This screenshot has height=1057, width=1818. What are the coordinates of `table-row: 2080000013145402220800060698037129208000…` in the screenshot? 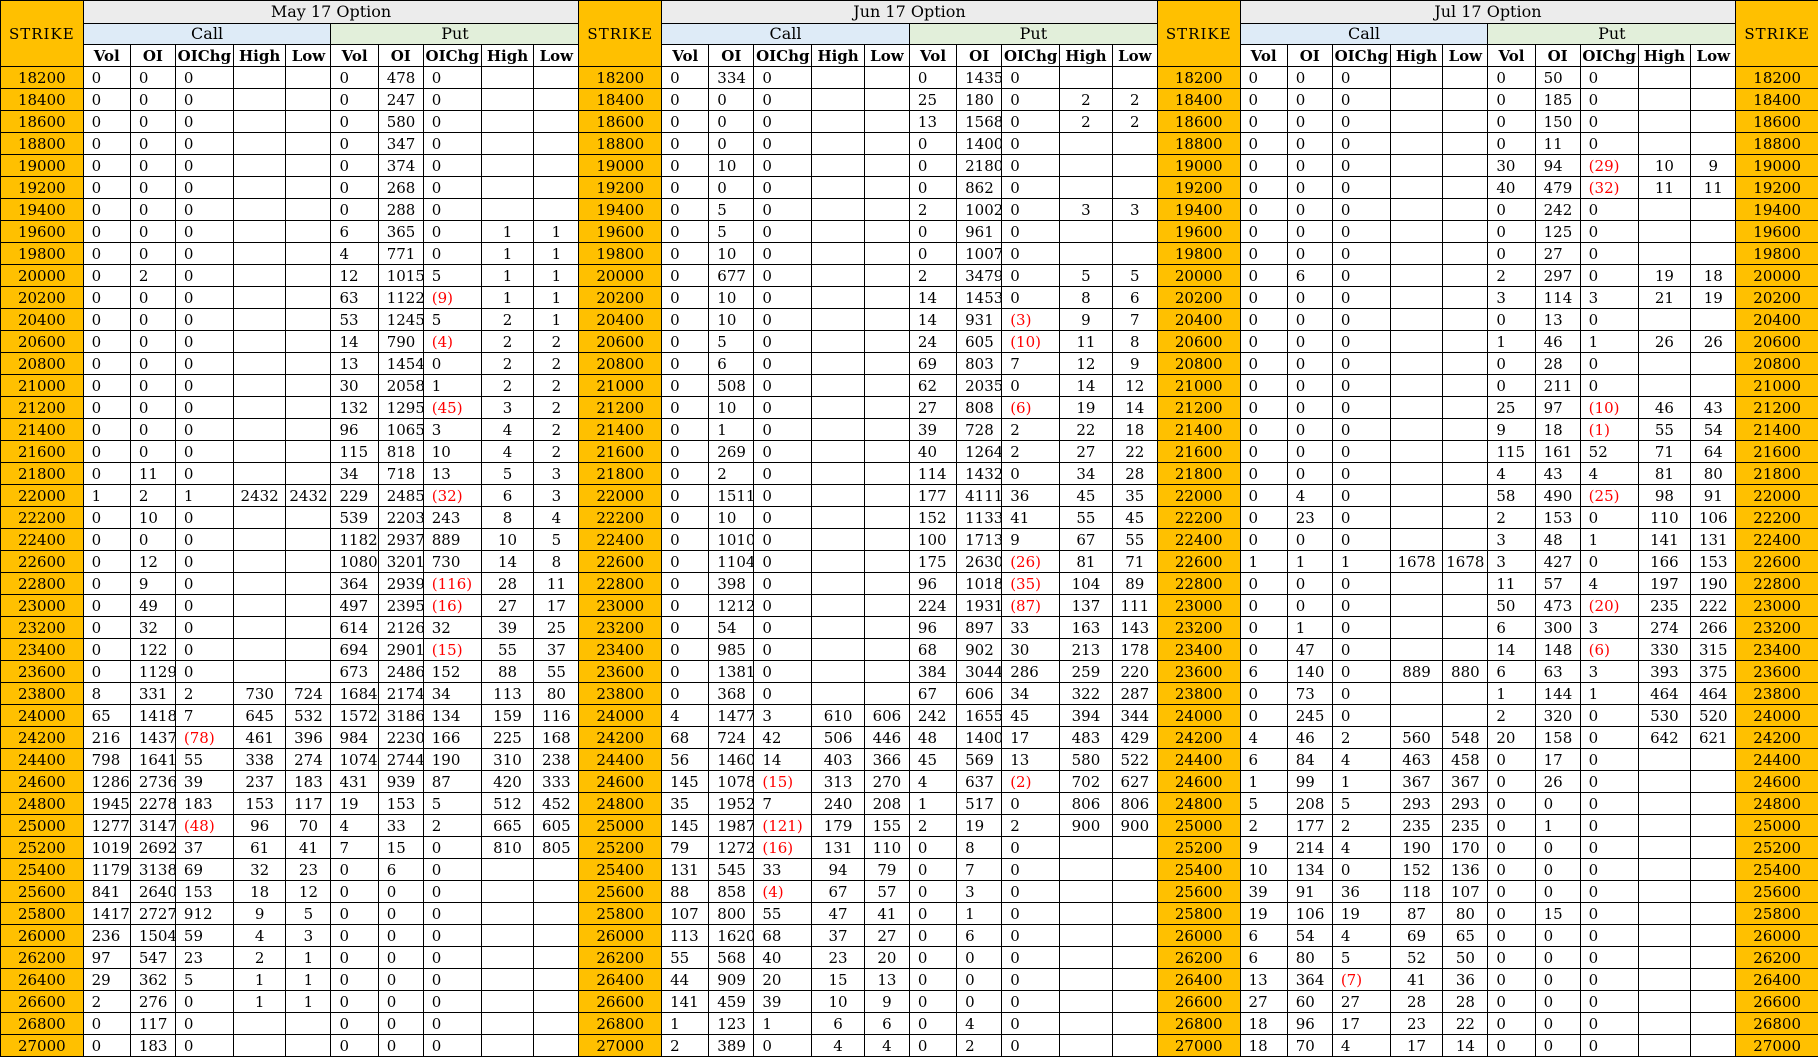 It's located at (909, 364).